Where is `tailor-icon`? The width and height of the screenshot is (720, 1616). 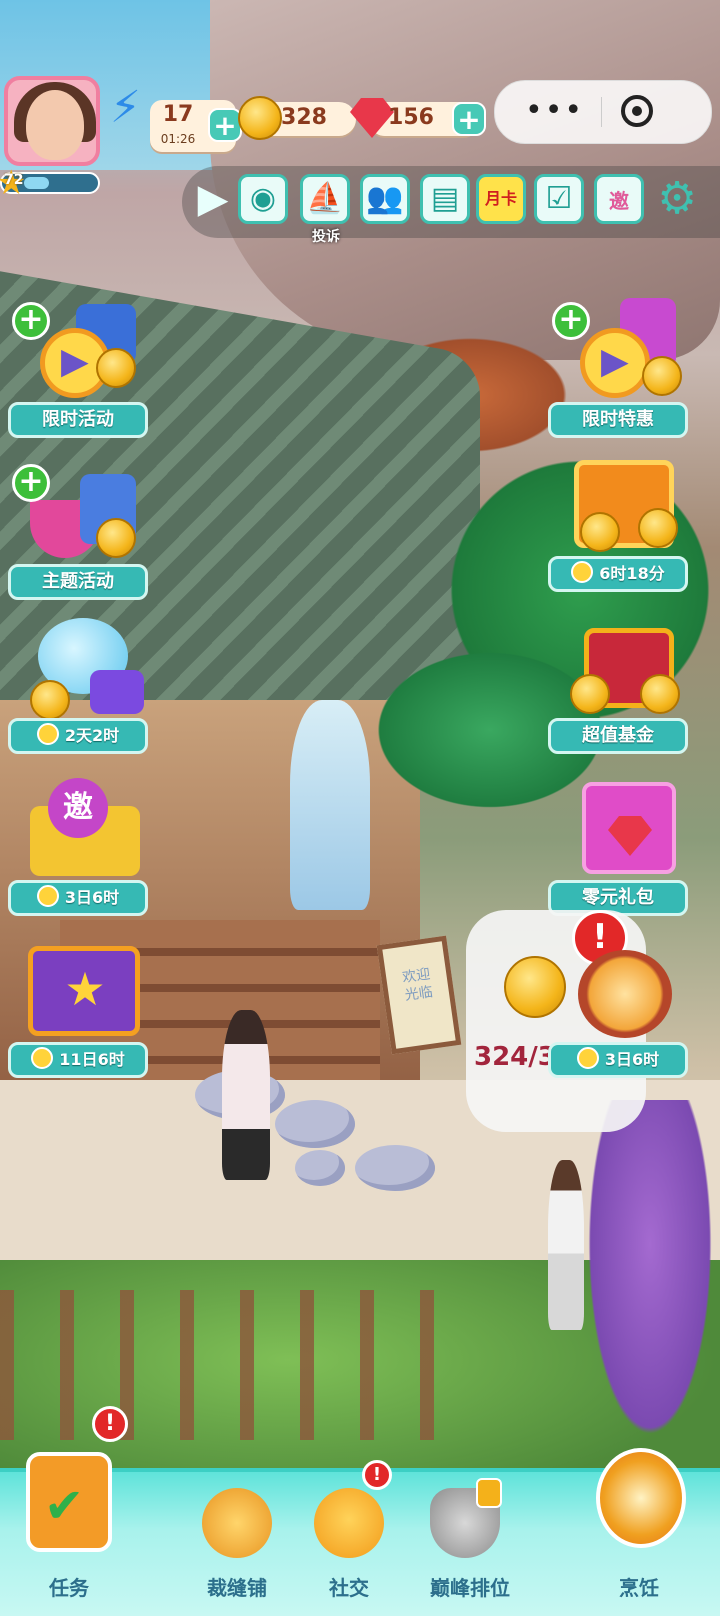
tailor-icon is located at coordinates (237, 1523).